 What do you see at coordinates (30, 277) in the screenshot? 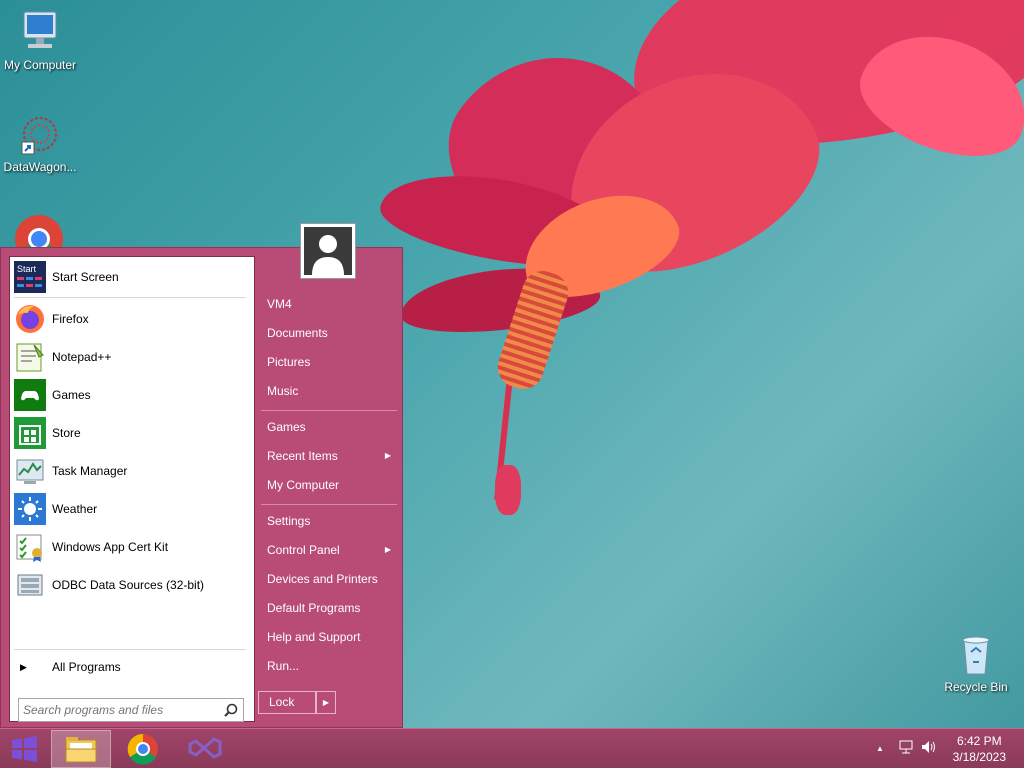
I see `start-screen-icon: Start` at bounding box center [30, 277].